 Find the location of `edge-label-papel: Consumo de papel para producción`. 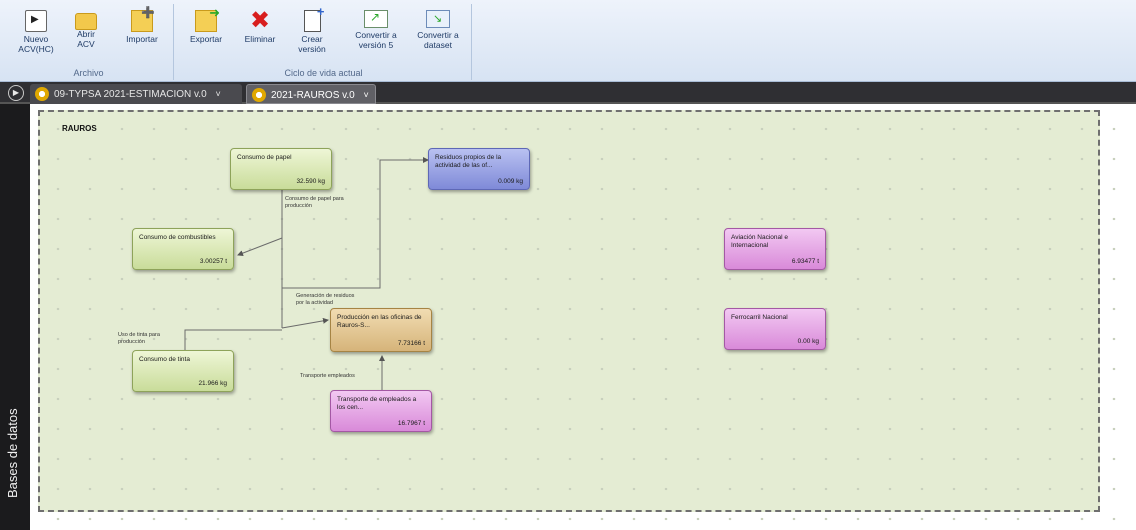

edge-label-papel: Consumo de papel para producción is located at coordinates (314, 202).